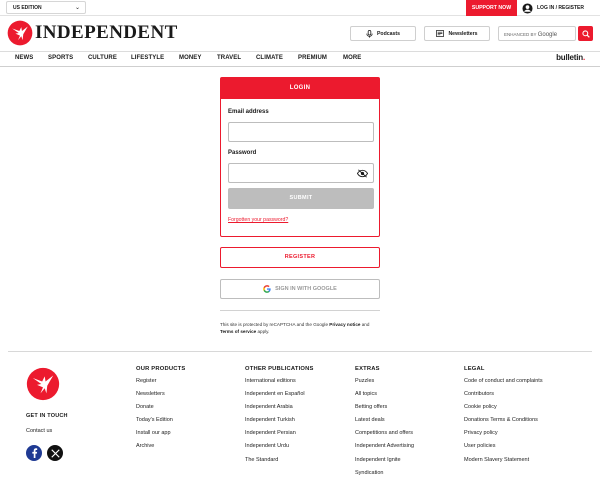 Image resolution: width=600 pixels, height=480 pixels. Describe the element at coordinates (384, 436) in the screenshot. I see `footer-link: Competitions and offers` at that location.